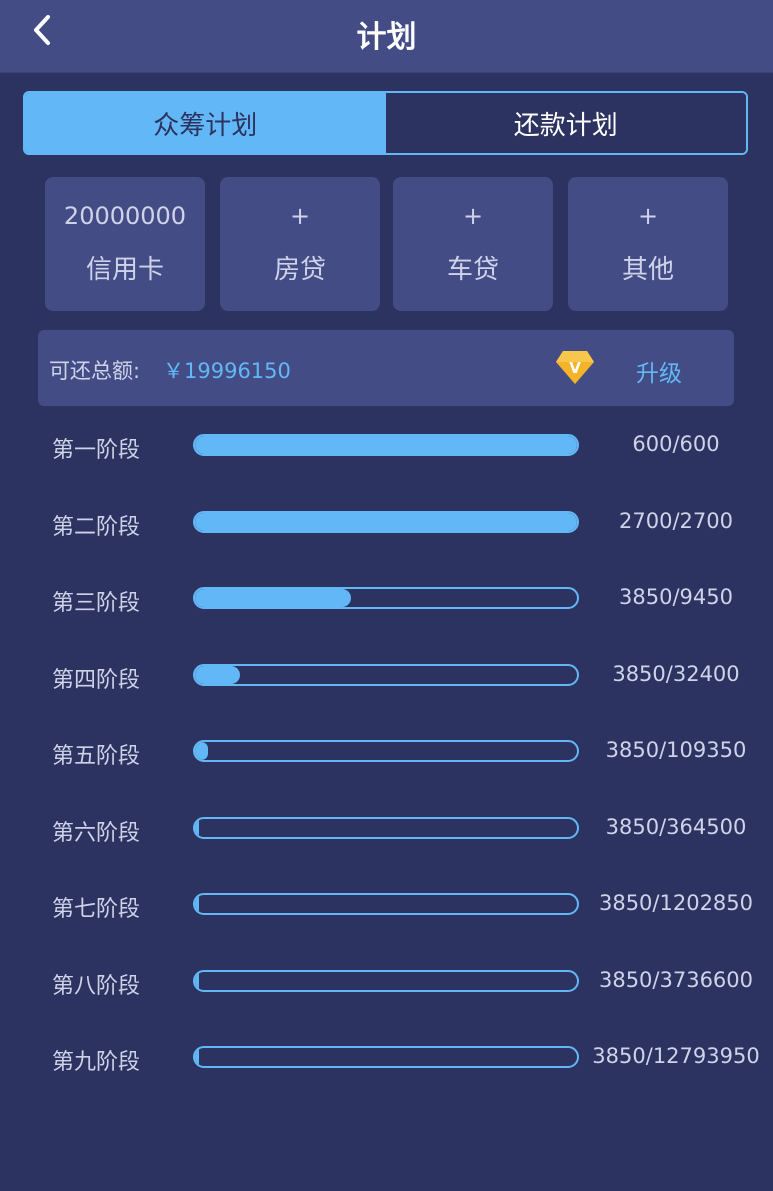 The image size is (773, 1191). I want to click on stage-row: 第八阶段 3850/3736600, so click(386, 981).